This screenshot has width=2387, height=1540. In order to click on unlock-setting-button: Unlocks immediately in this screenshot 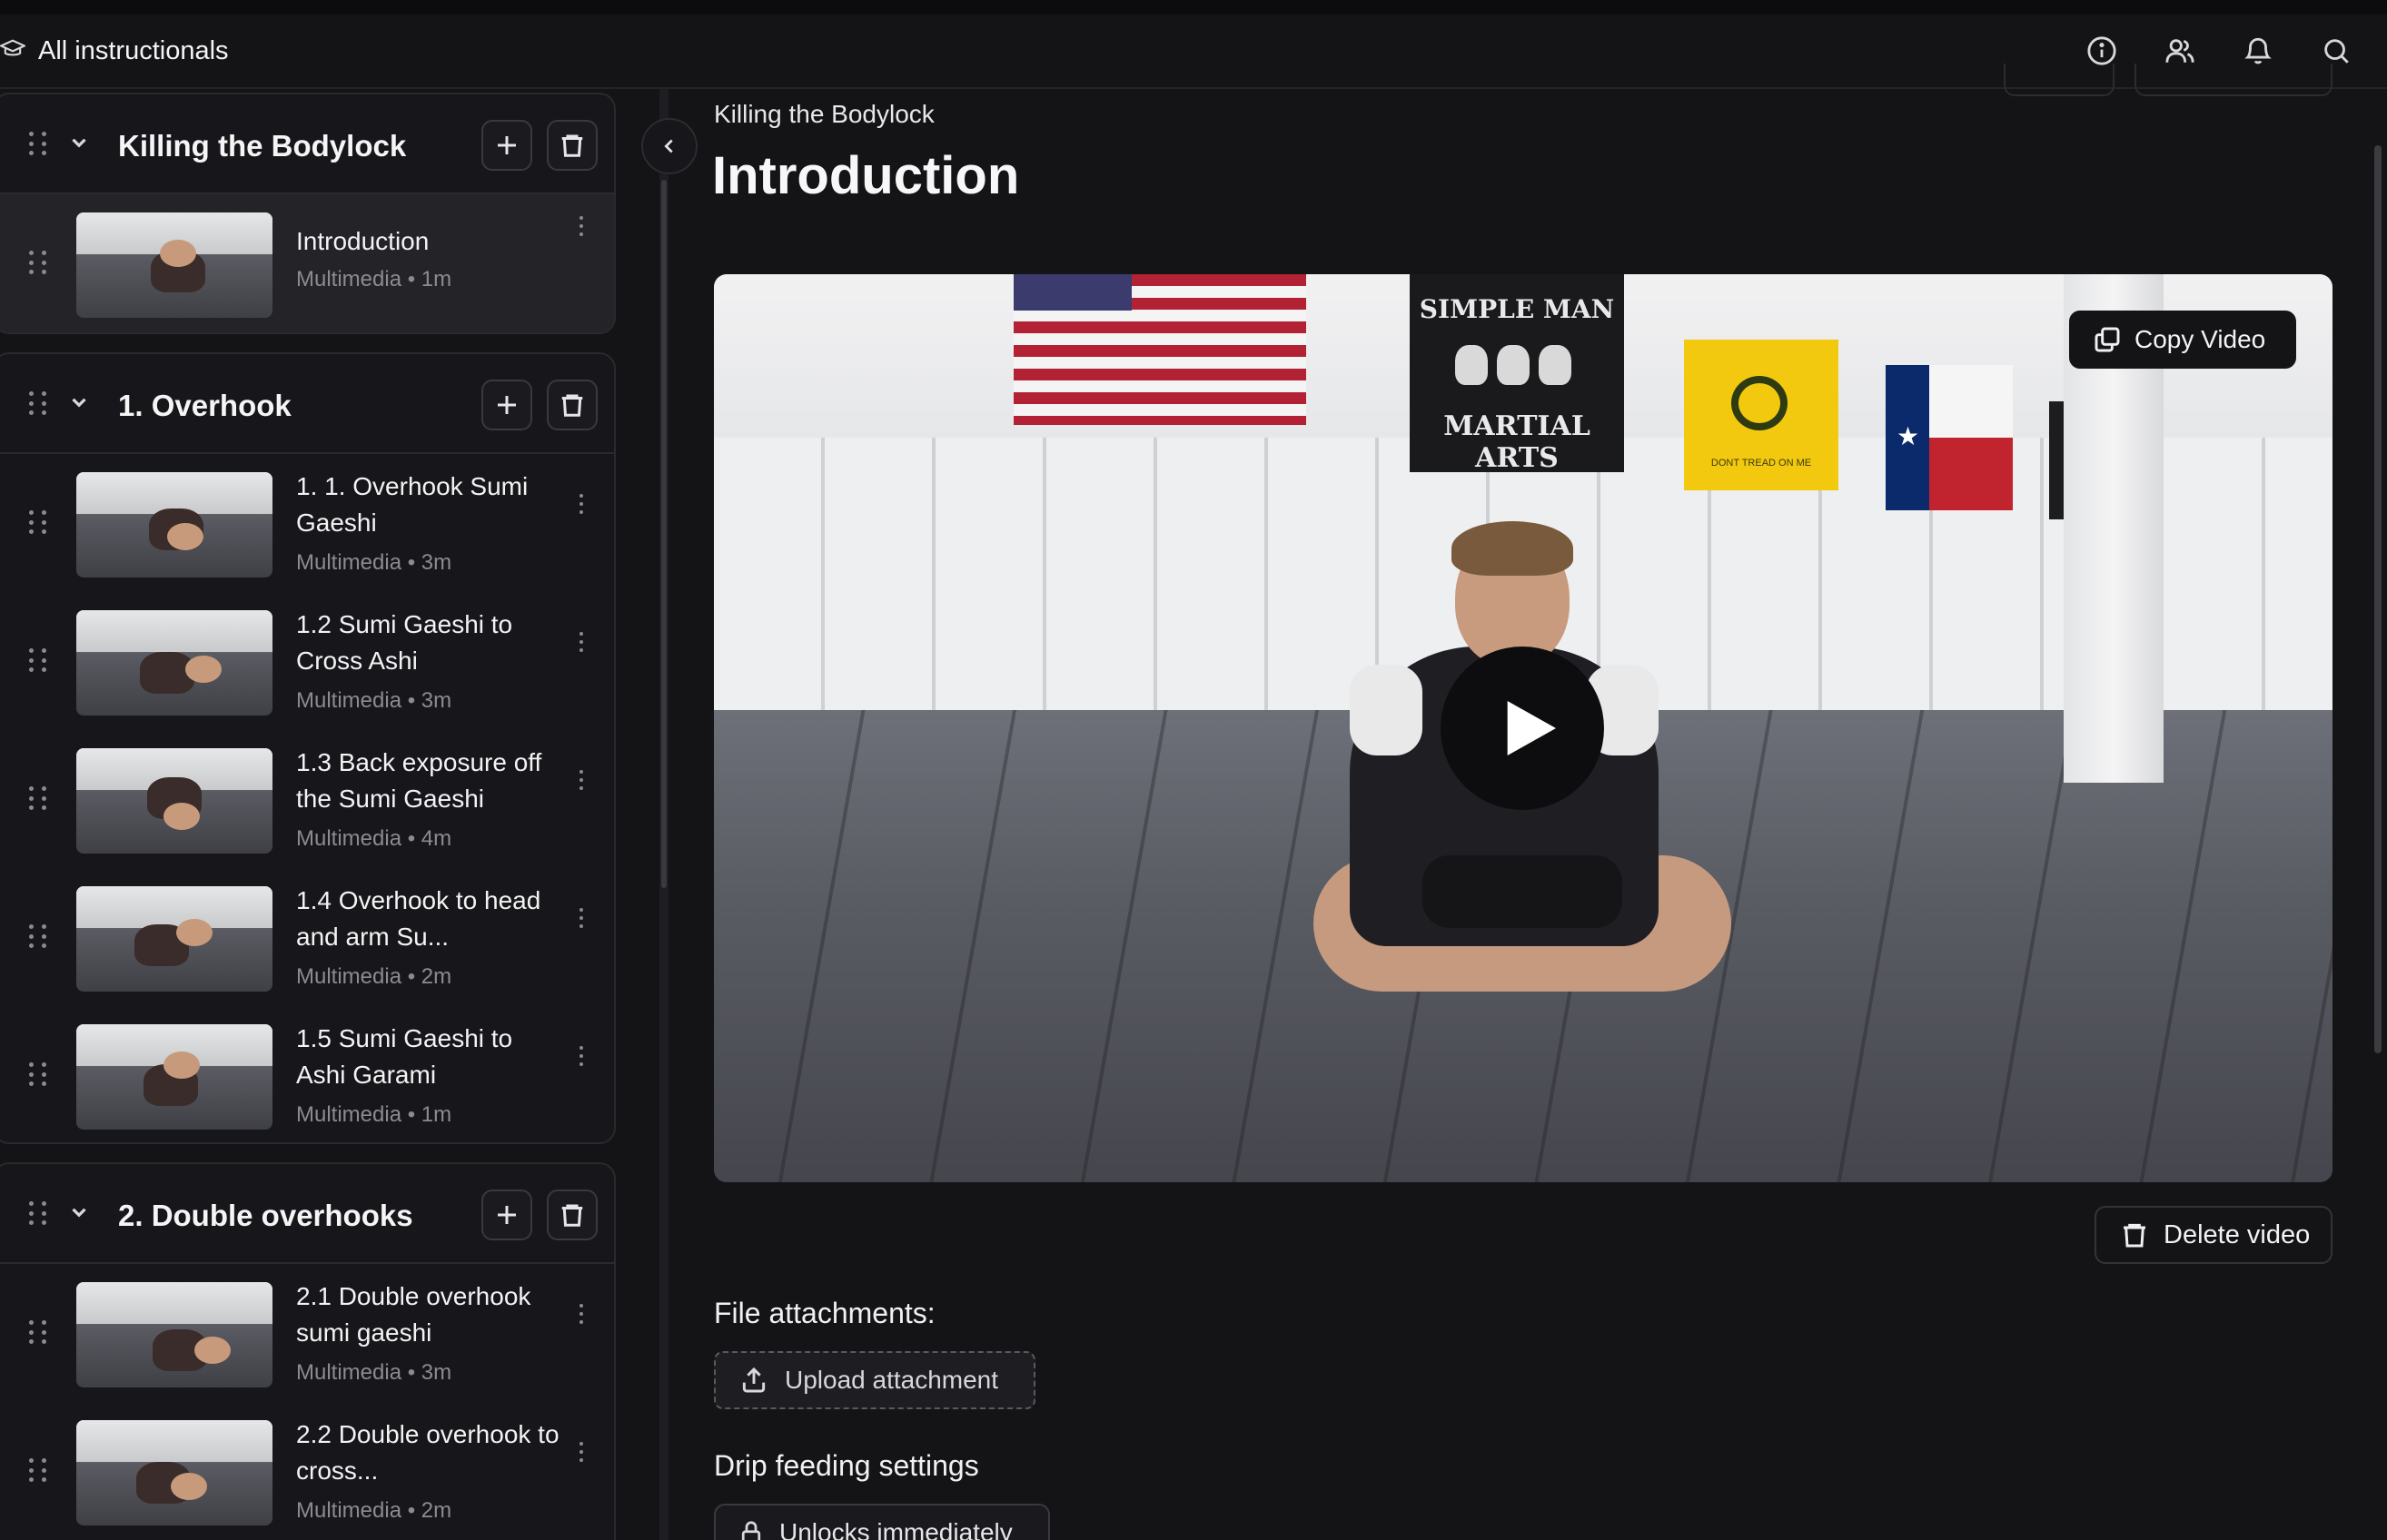, I will do `click(882, 1522)`.